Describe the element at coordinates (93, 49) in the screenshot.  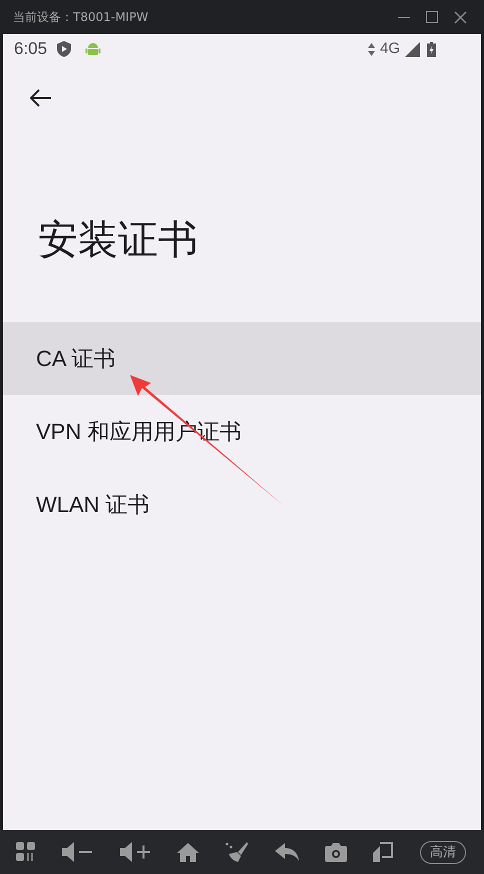
I see `android-icon` at that location.